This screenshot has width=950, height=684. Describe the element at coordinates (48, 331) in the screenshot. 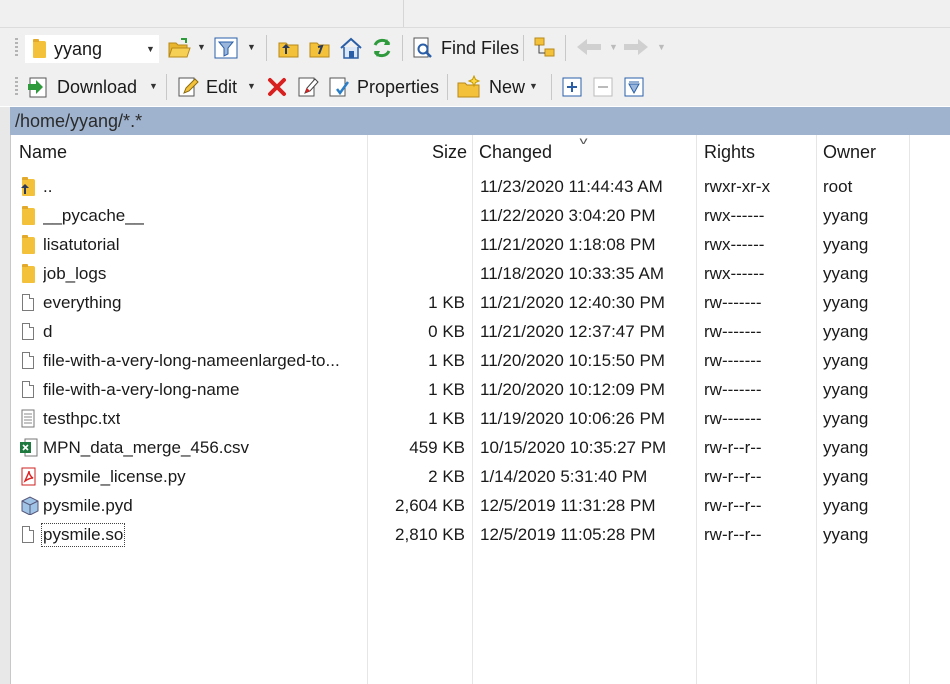

I see `file-name: d` at that location.